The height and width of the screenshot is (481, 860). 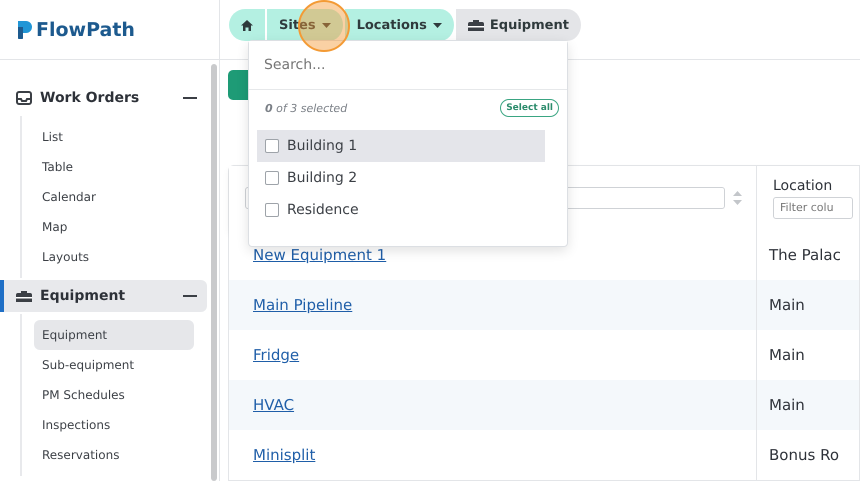 What do you see at coordinates (114, 227) in the screenshot?
I see `sidebar-item: Map` at bounding box center [114, 227].